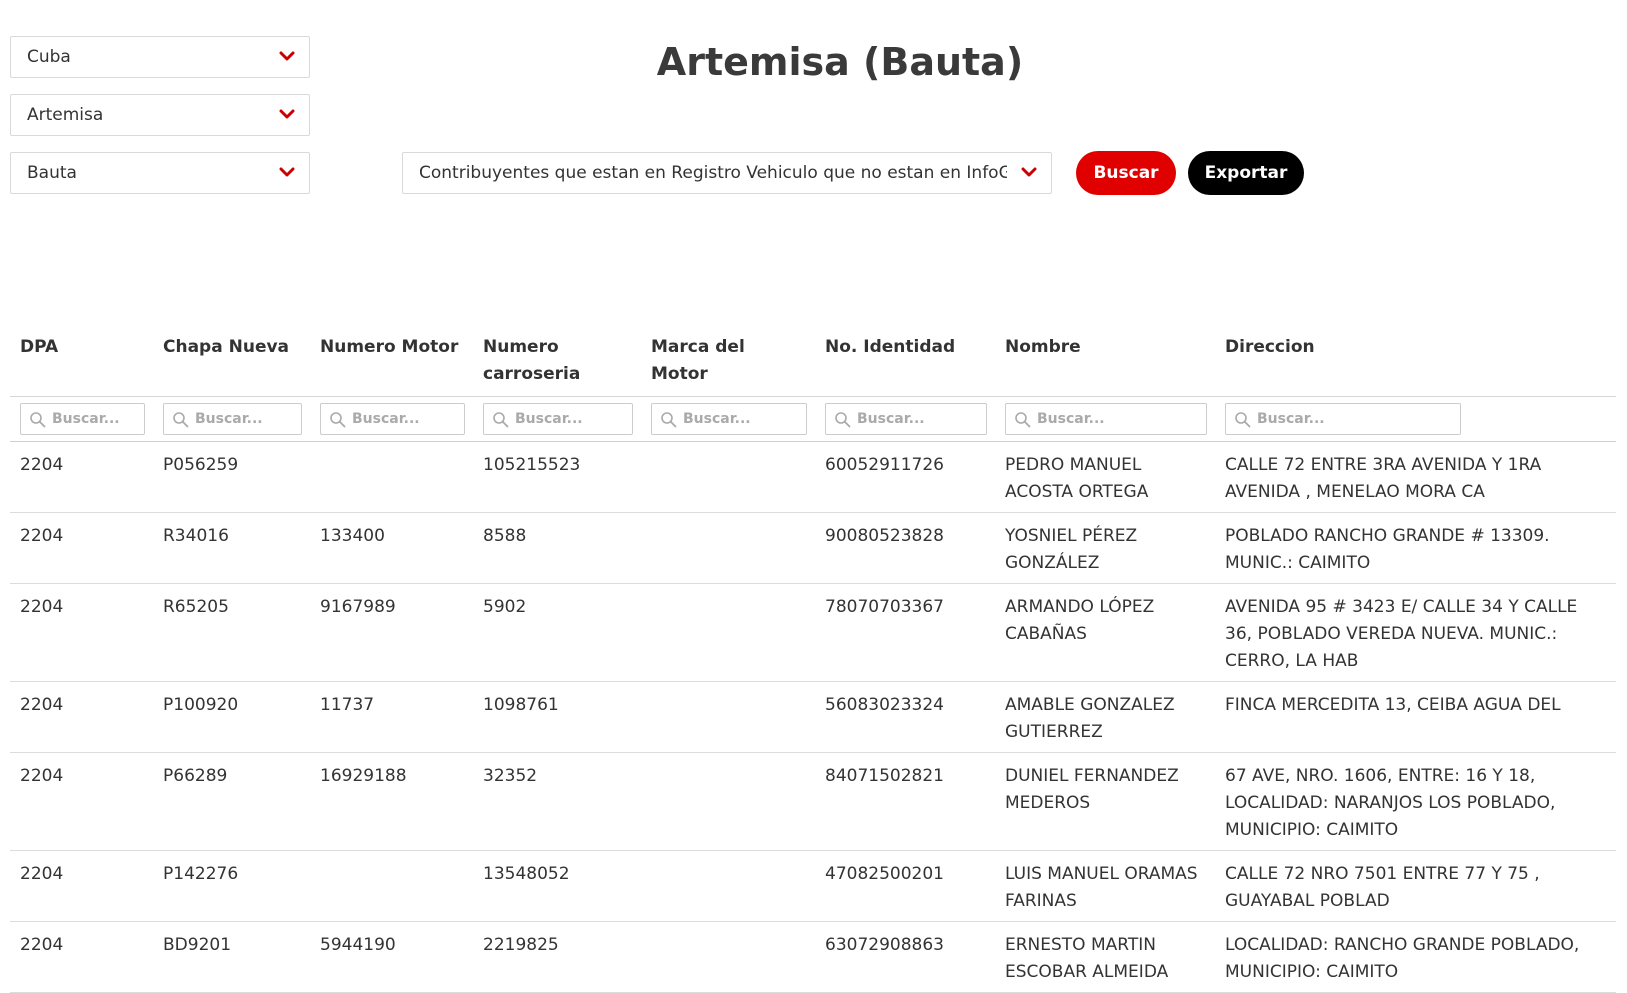  What do you see at coordinates (1415, 717) in the screenshot?
I see `cell-direccion: FINCA MERCEDITA 13, CEIBA AGUA DEL` at bounding box center [1415, 717].